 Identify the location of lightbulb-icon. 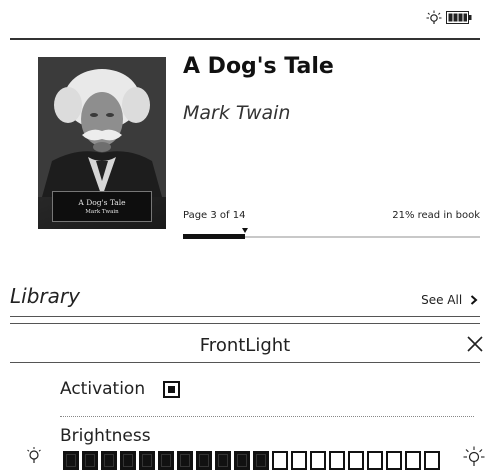
(434, 18).